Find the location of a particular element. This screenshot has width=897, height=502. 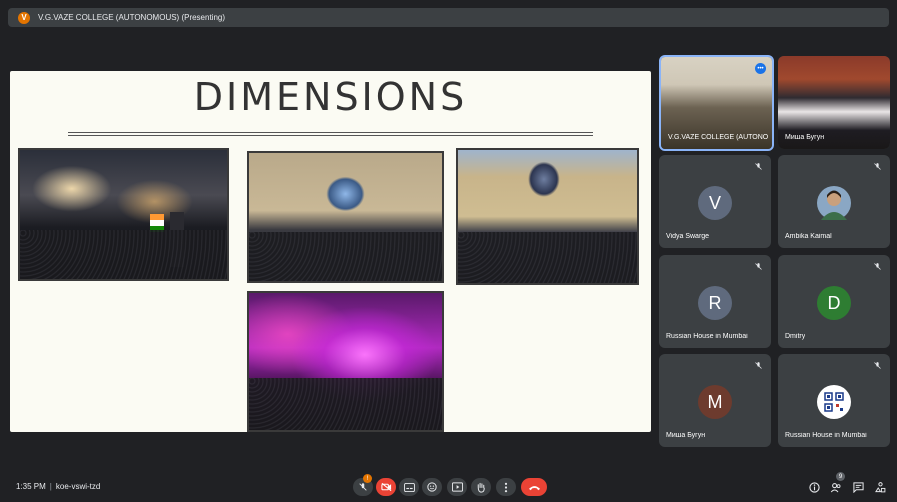

participant-tile-misha-video: Миша Бугун is located at coordinates (834, 102).